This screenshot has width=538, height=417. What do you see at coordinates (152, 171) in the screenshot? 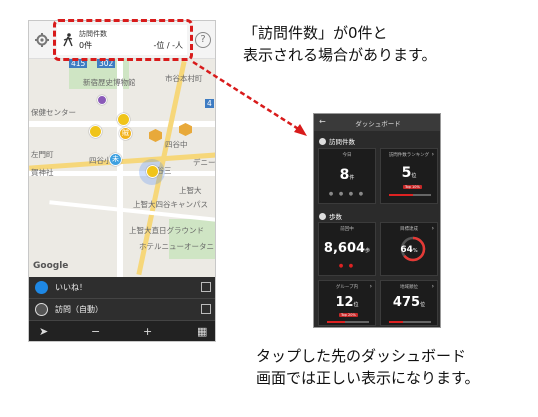
I see `current-location-icon` at bounding box center [152, 171].